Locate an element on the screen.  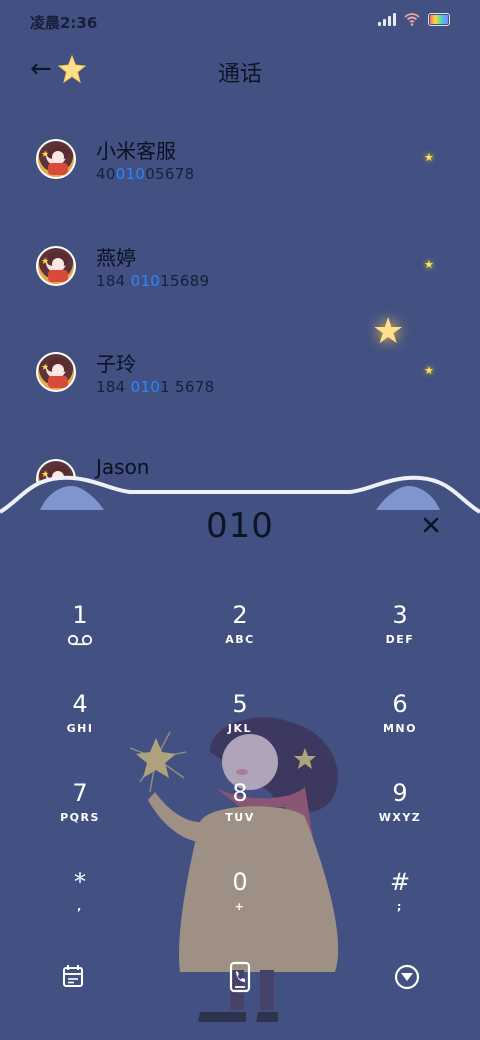
key-letters: DEF is located at coordinates (400, 639).